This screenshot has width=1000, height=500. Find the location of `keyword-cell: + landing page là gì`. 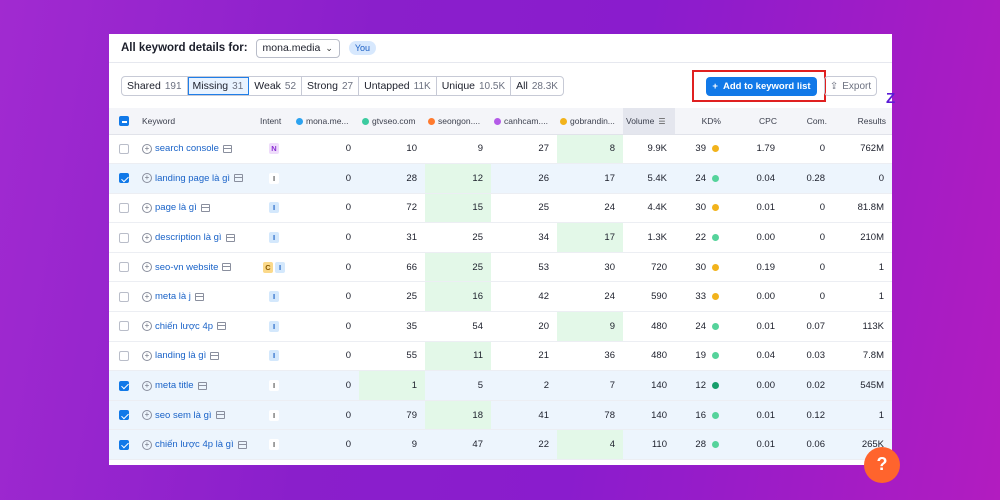

keyword-cell: + landing page là gì is located at coordinates (198, 178).